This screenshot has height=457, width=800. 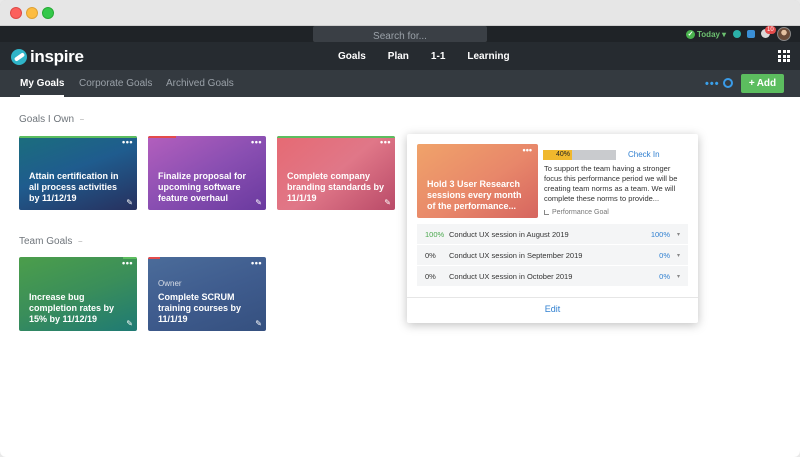 I want to click on minimize-window-button, so click(x=32, y=13).